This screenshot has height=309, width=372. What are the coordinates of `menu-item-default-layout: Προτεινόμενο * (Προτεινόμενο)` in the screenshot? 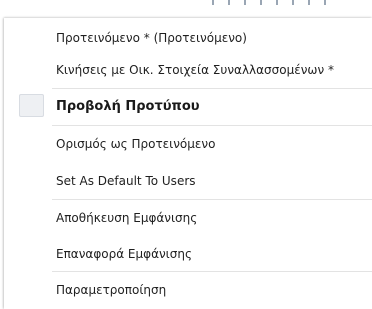 It's located at (188, 38).